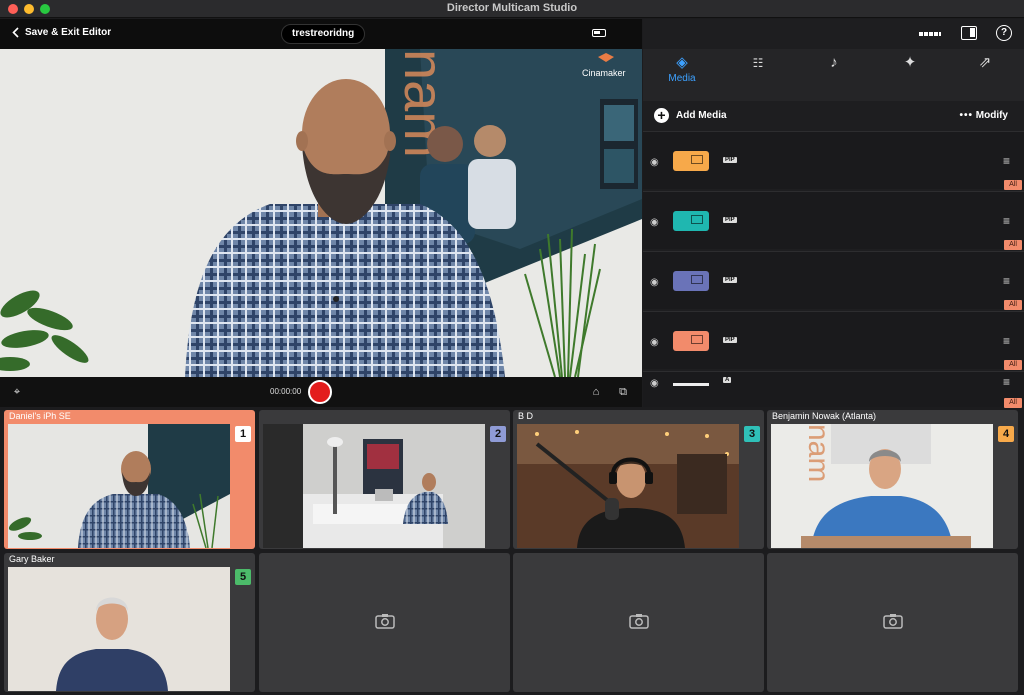 This screenshot has height=695, width=1024. I want to click on record-timecode: 00:00:00, so click(286, 391).